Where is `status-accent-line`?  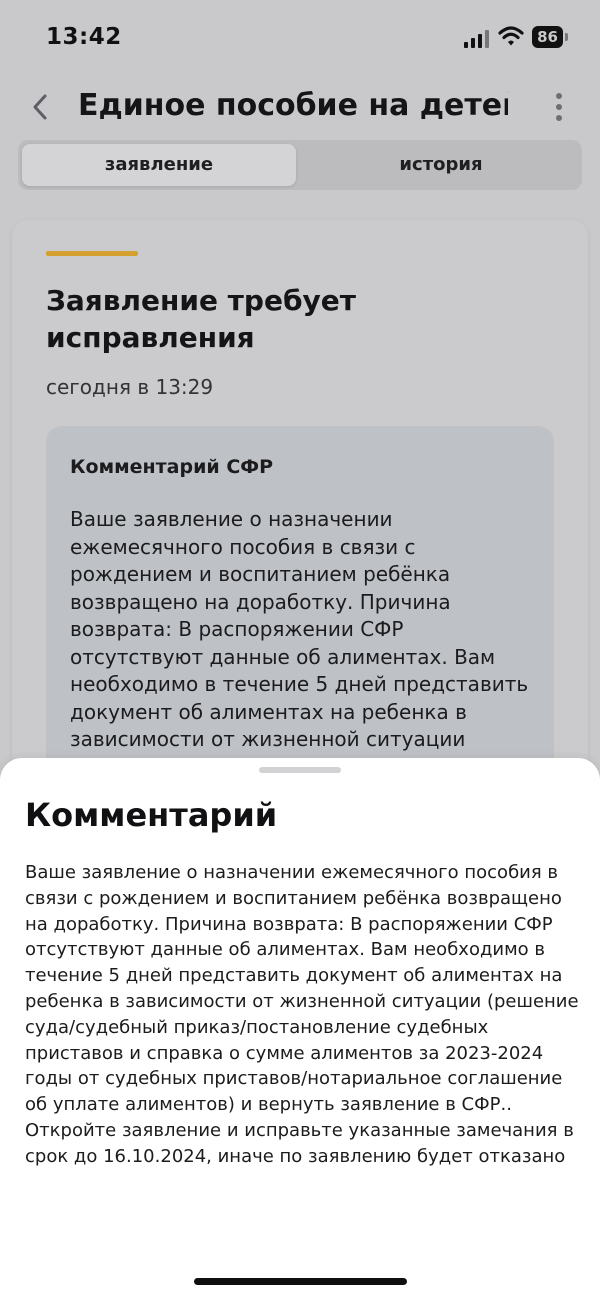 status-accent-line is located at coordinates (92, 253).